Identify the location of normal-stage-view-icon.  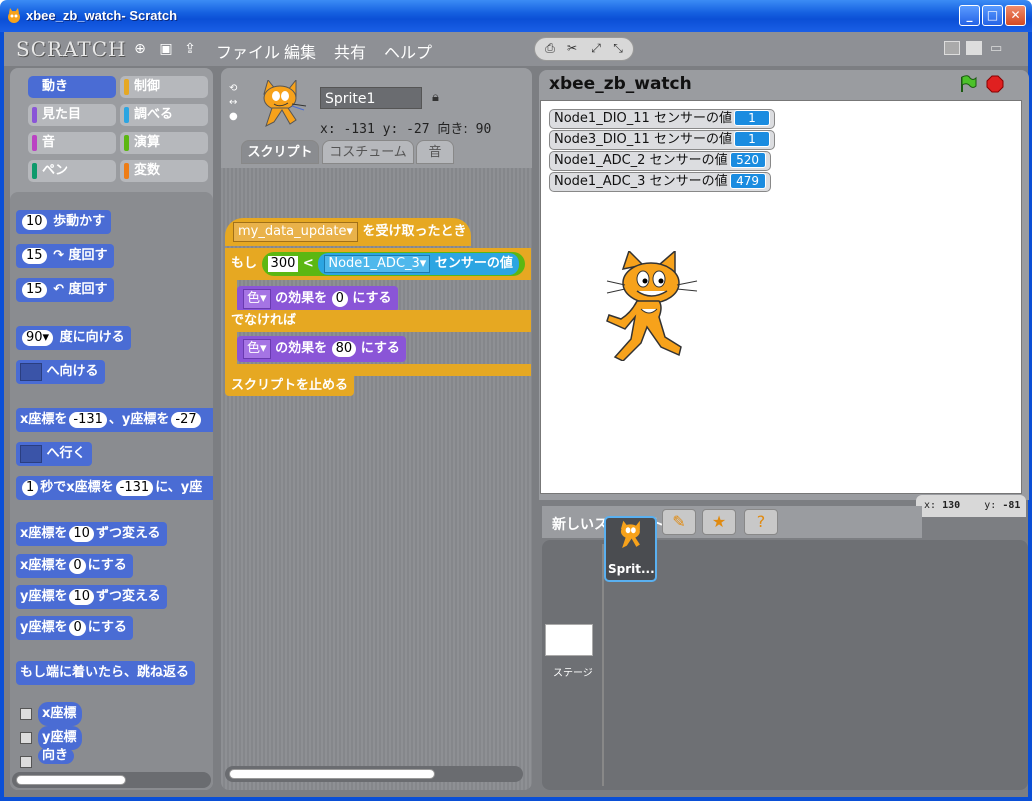
(974, 48).